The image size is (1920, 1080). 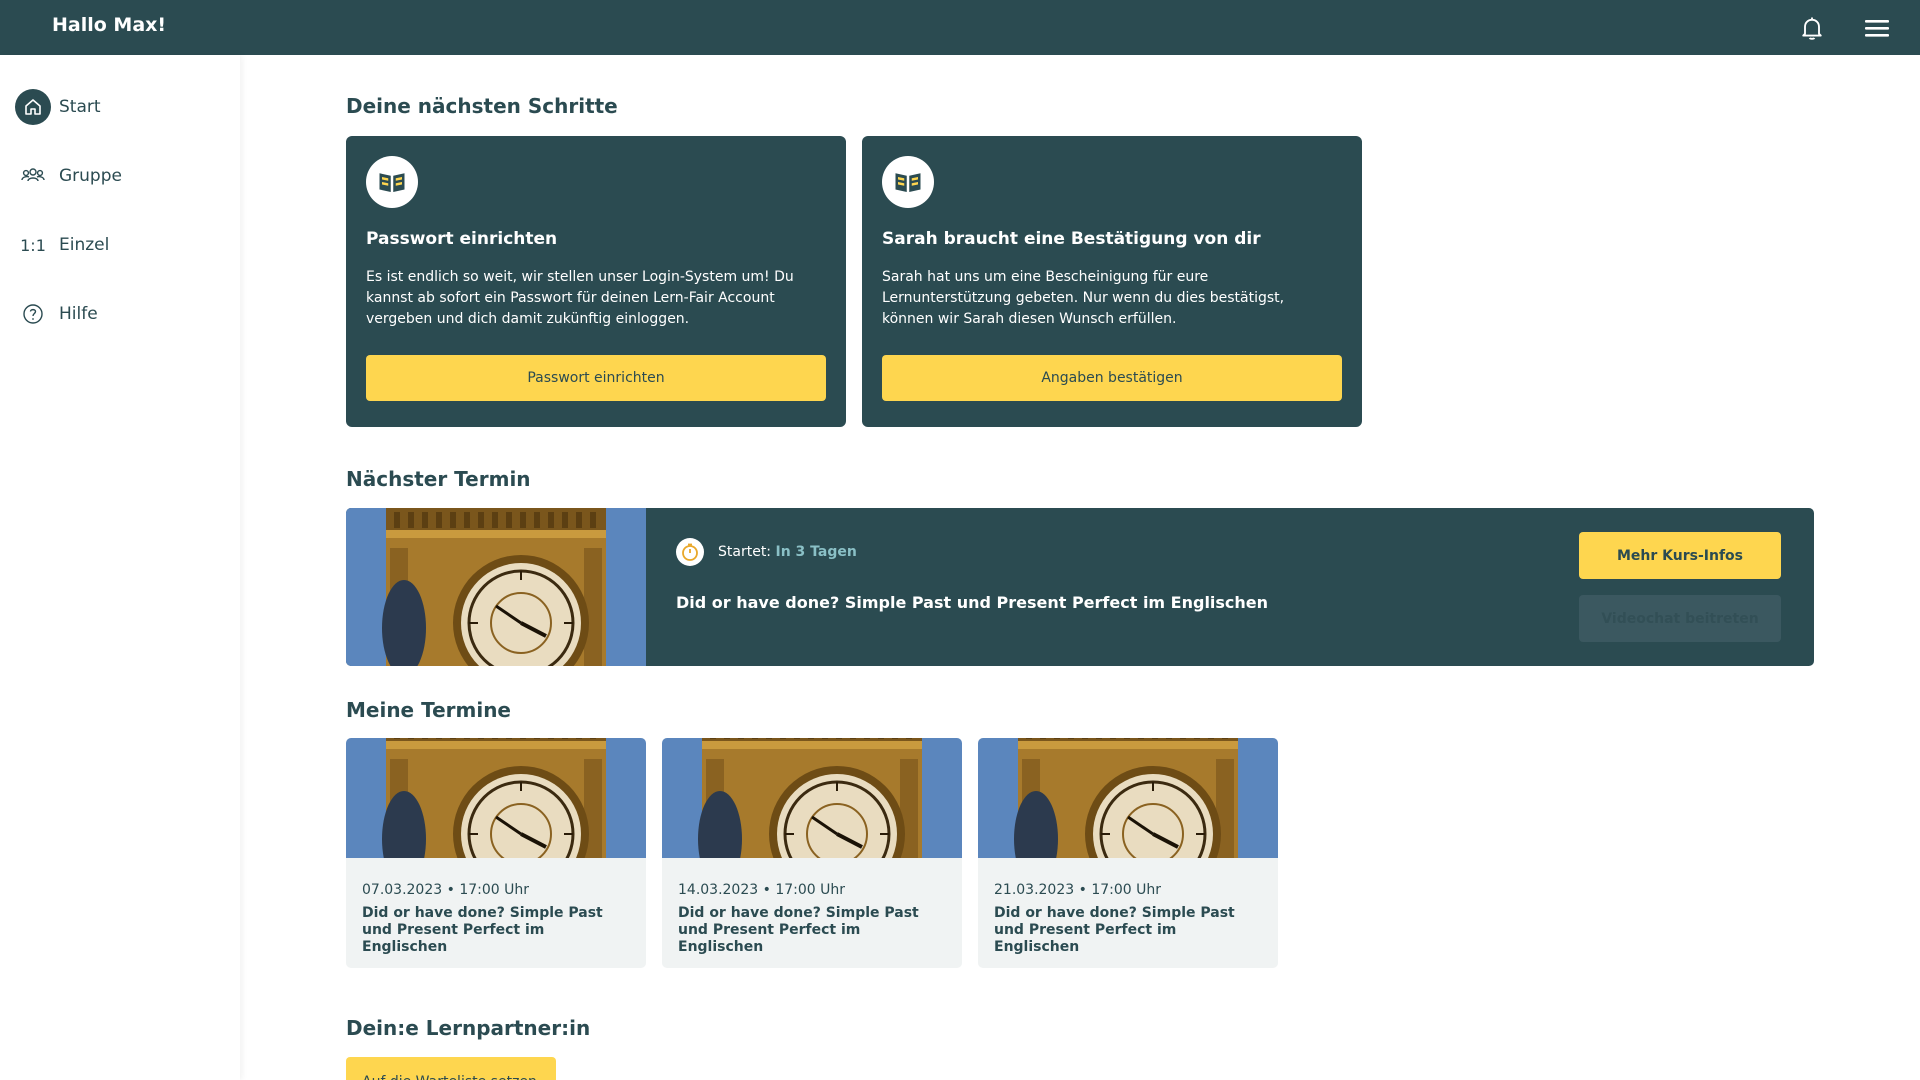 I want to click on step-card-title: Sarah braucht eine Bestätigung von dir, so click(x=1071, y=239).